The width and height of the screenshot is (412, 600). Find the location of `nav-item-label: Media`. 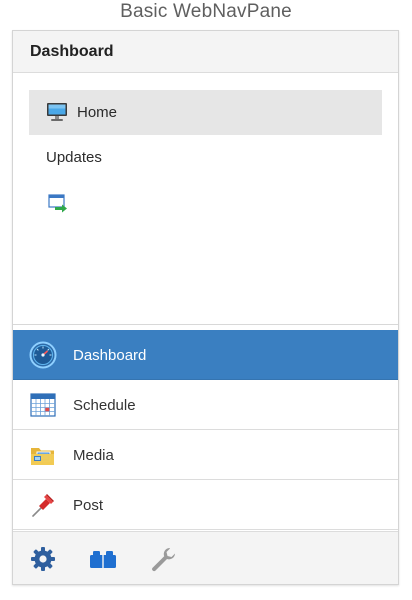

nav-item-label: Media is located at coordinates (93, 455).